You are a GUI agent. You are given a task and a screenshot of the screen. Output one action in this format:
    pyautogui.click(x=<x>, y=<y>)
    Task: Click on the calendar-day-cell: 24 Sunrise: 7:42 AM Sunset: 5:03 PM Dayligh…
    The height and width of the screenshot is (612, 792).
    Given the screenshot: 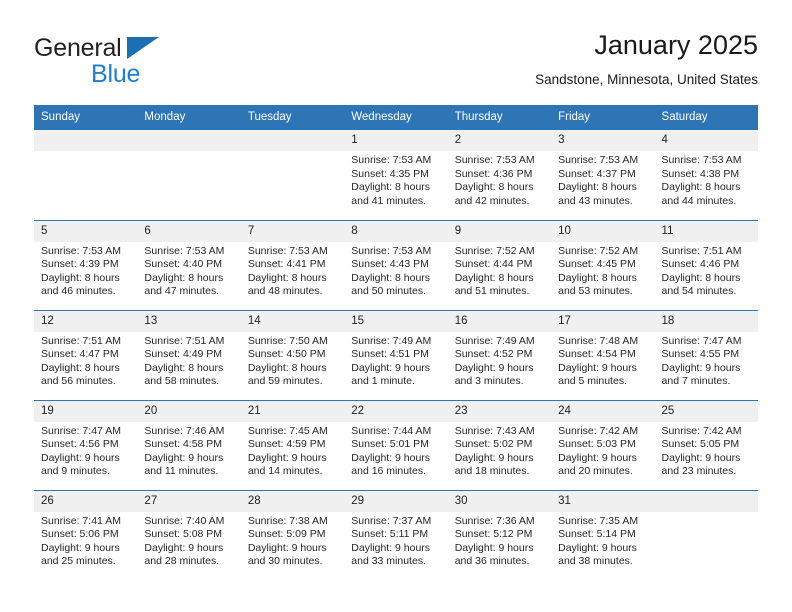 What is the action you would take?
    pyautogui.click(x=603, y=444)
    